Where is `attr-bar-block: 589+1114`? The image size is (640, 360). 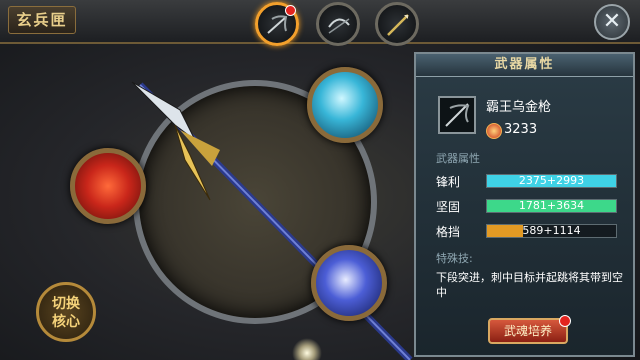
attr-bar-block: 589+1114 is located at coordinates (551, 231).